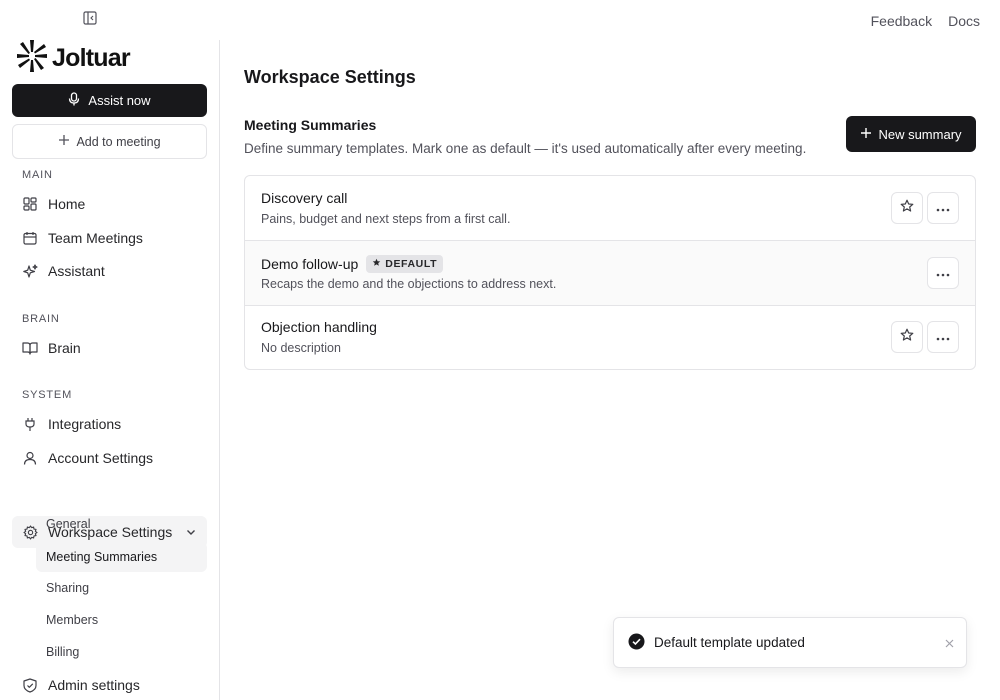 The width and height of the screenshot is (1000, 700). Describe the element at coordinates (76, 271) in the screenshot. I see `sidebar-item-label: Assistant` at that location.